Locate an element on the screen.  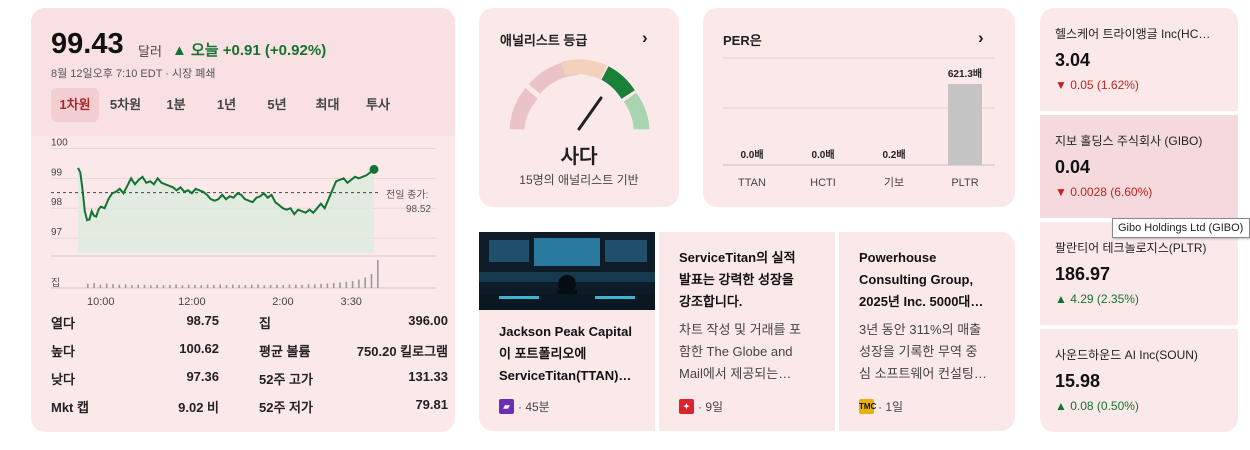
x-tick-label: 10:00 is located at coordinates (101, 302).